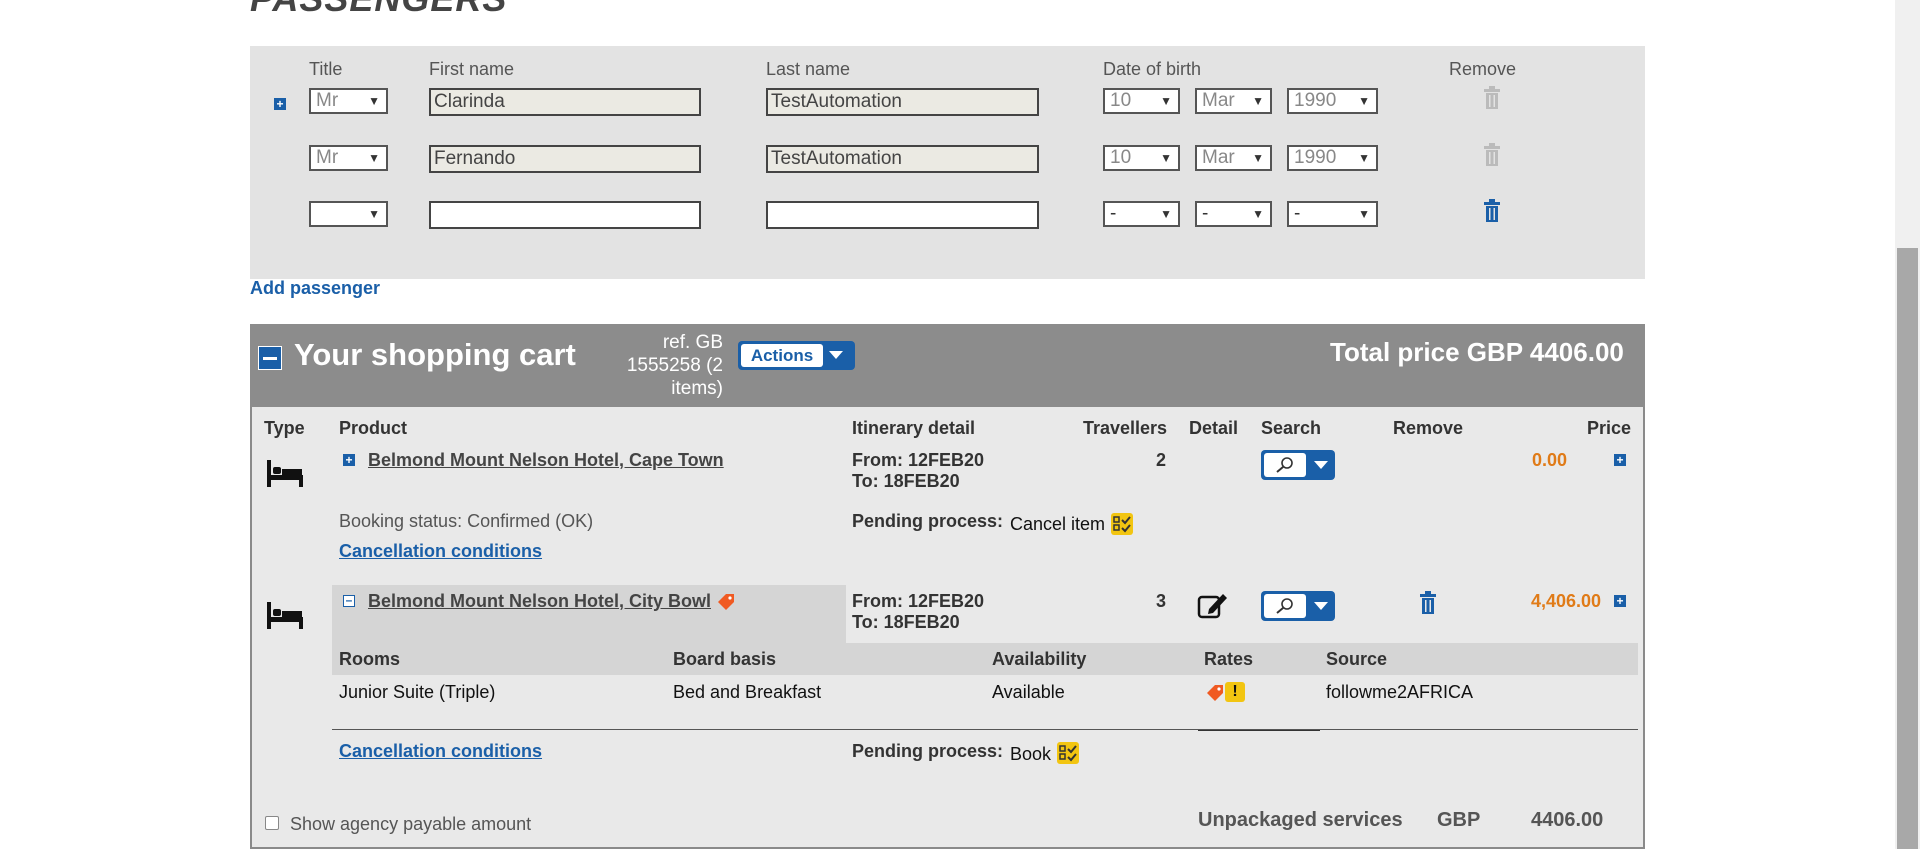  I want to click on actions-button: Actions, so click(796, 355).